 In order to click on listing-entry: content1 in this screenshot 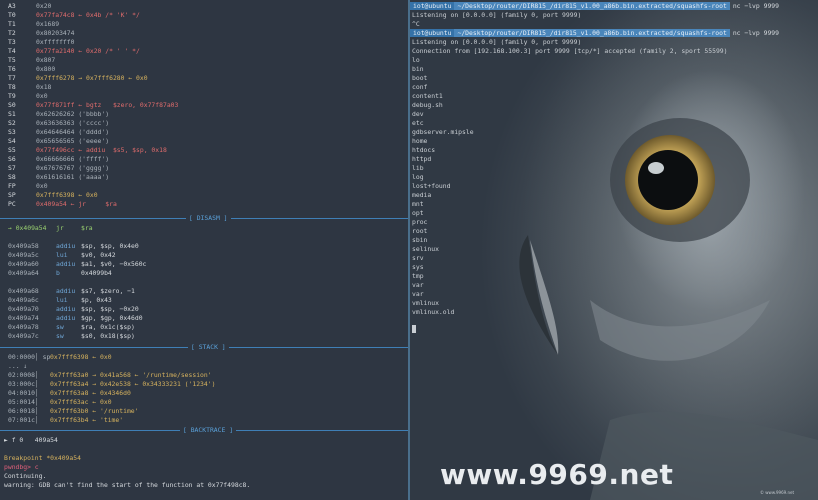, I will do `click(427, 96)`.